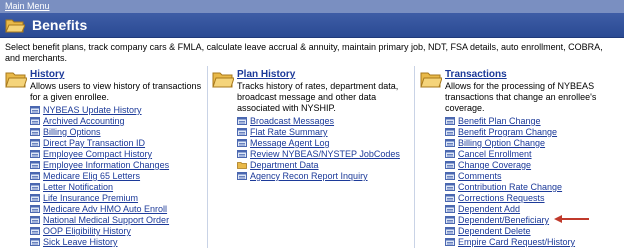  I want to click on transactions-link: Billing Option Change, so click(501, 143).